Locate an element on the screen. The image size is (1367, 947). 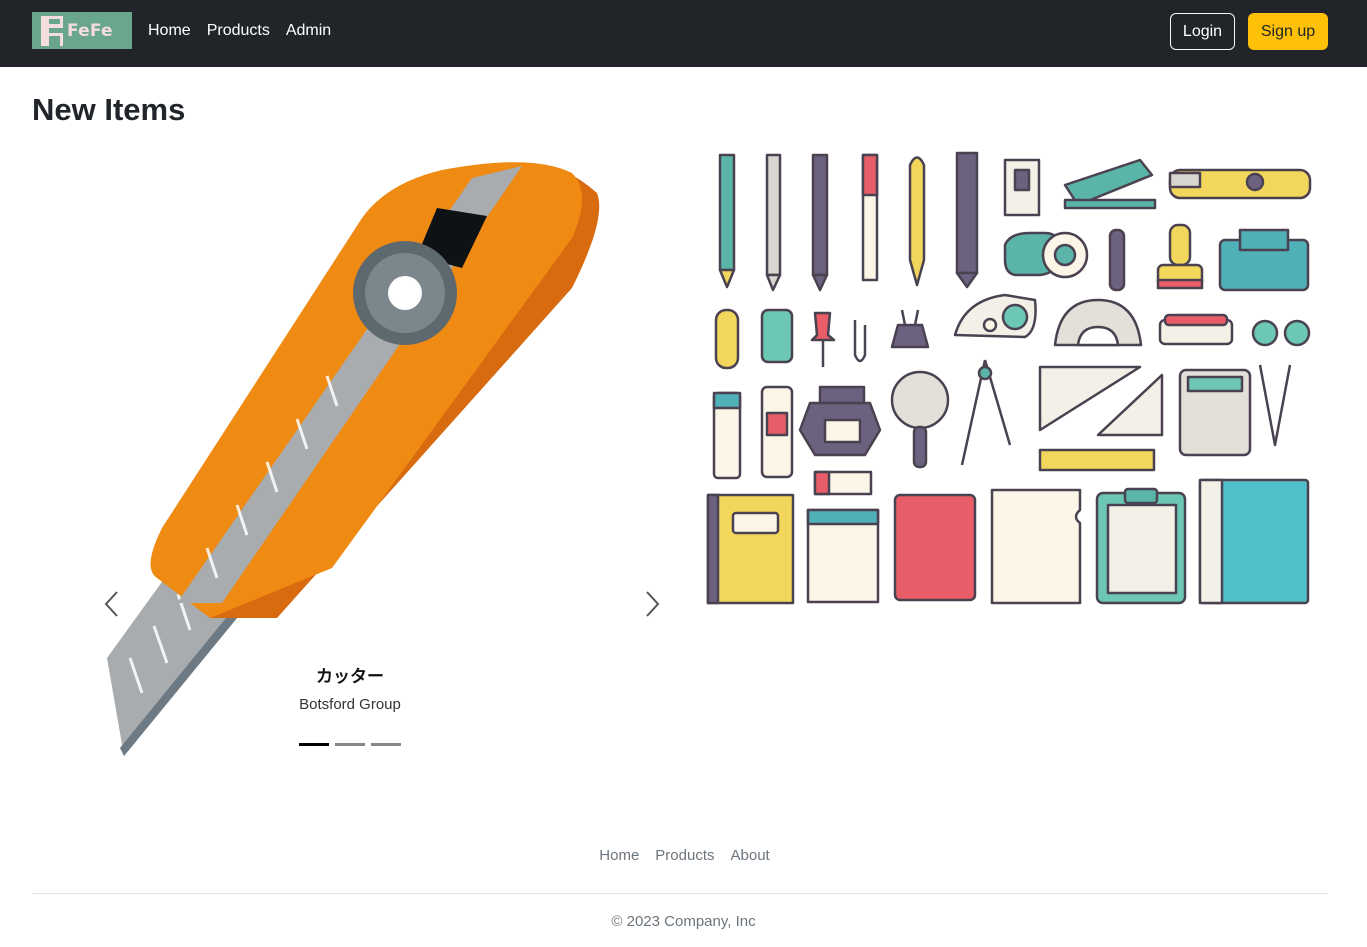
chevron-left-icon is located at coordinates (111, 604).